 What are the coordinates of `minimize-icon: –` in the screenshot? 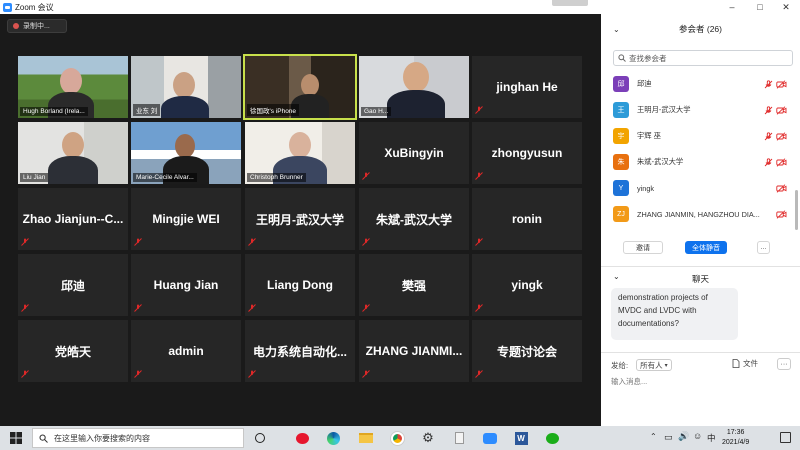 It's located at (732, 7).